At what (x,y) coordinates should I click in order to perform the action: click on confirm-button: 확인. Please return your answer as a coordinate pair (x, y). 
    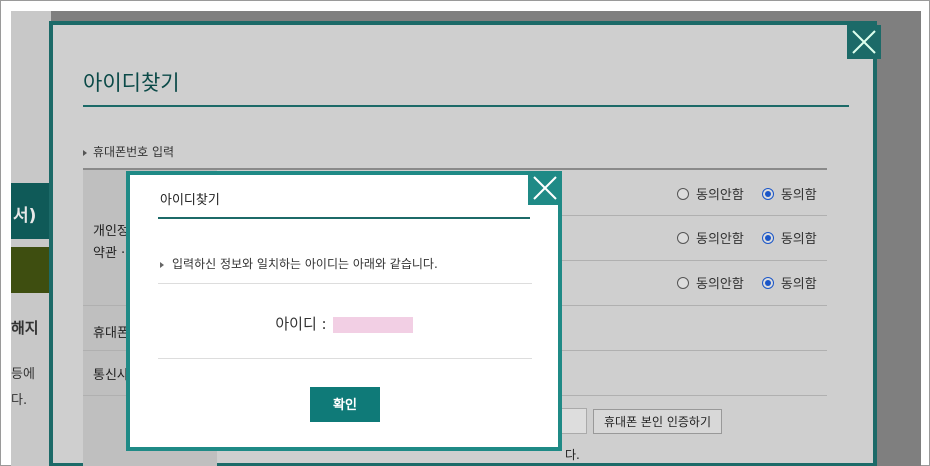
    Looking at the image, I should click on (345, 404).